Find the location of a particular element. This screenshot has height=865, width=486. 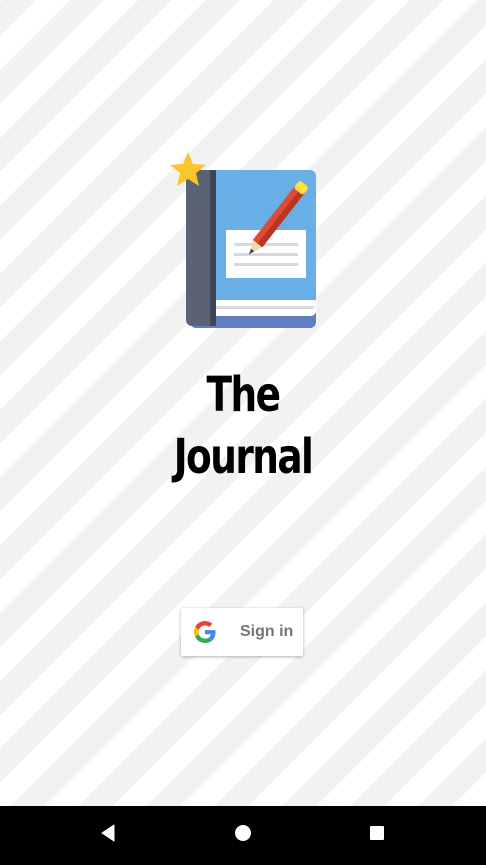

nav-recents-button is located at coordinates (377, 835).